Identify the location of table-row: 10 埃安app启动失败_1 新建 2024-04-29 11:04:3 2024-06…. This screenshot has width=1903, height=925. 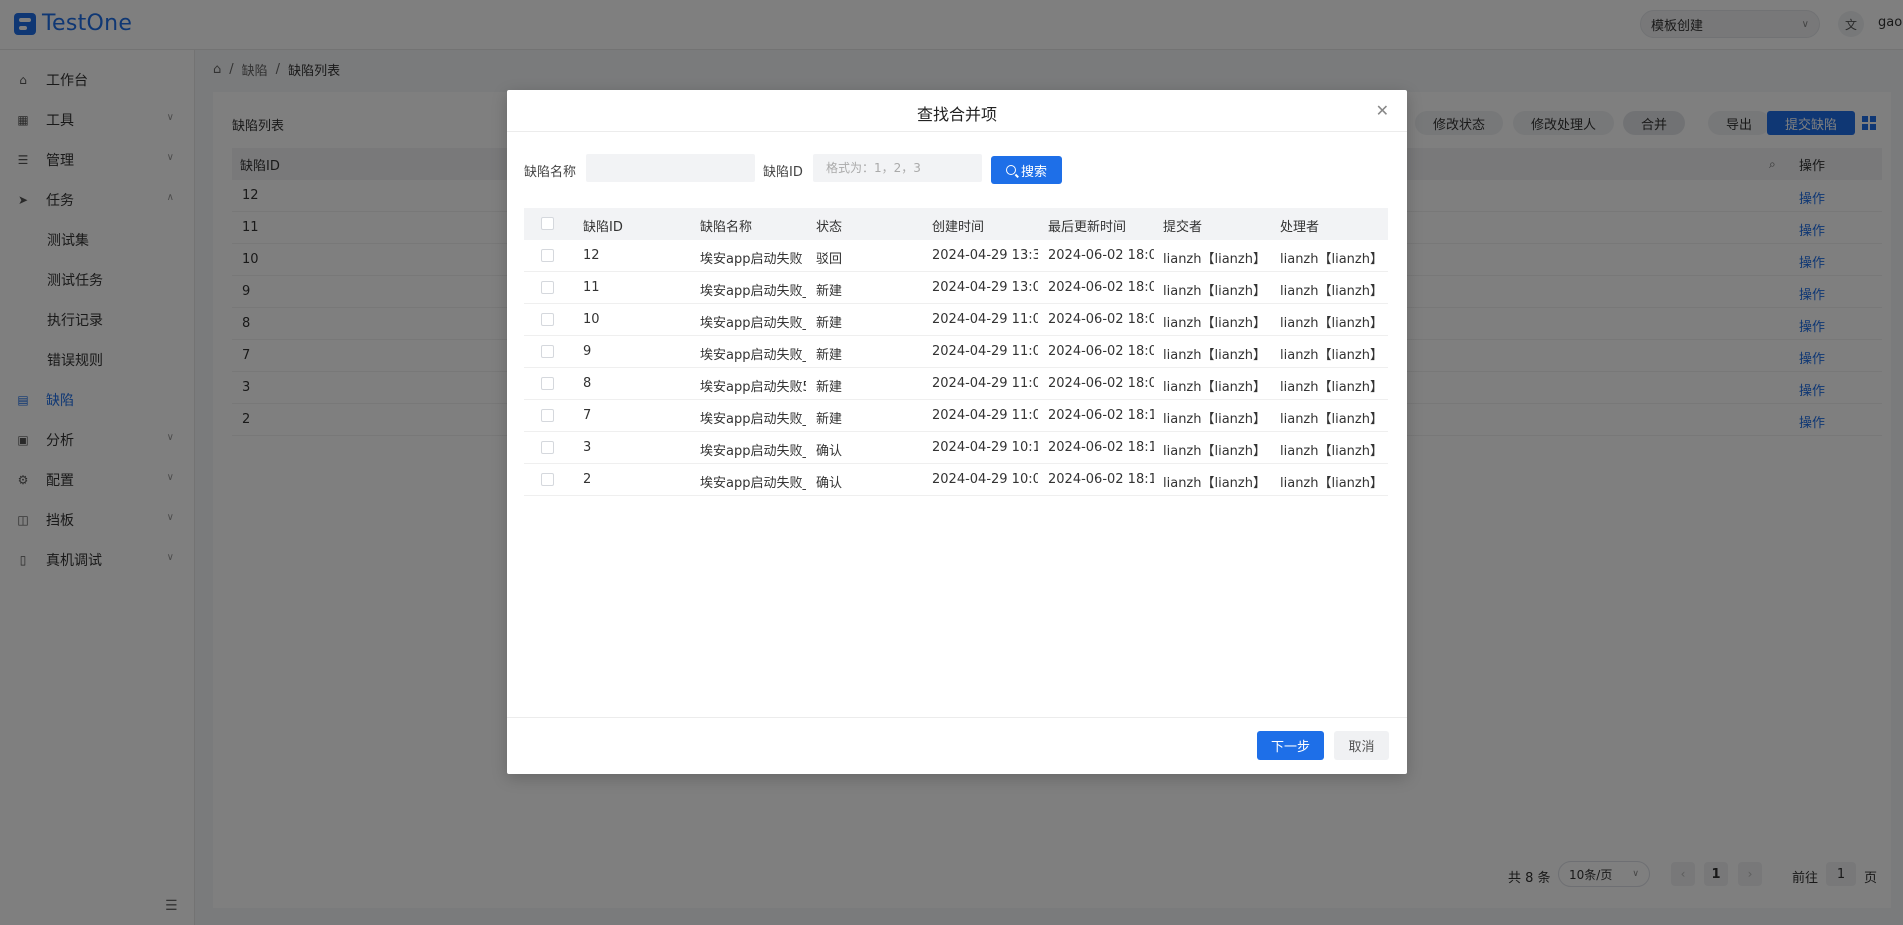
(956, 320).